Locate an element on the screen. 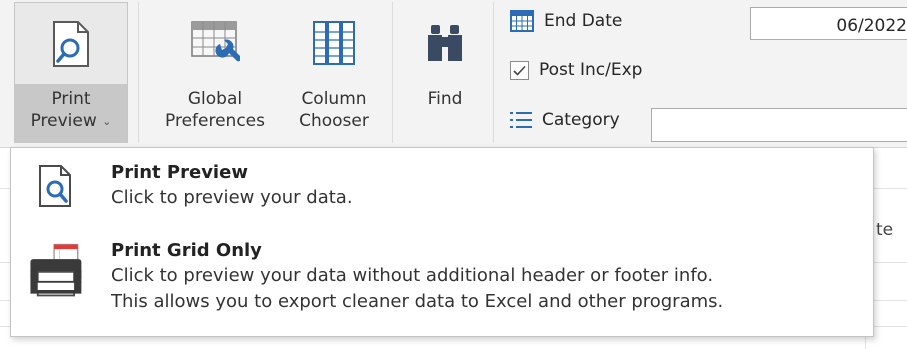 Image resolution: width=907 pixels, height=349 pixels. menu-item-print-grid-only-icon-area is located at coordinates (55, 270).